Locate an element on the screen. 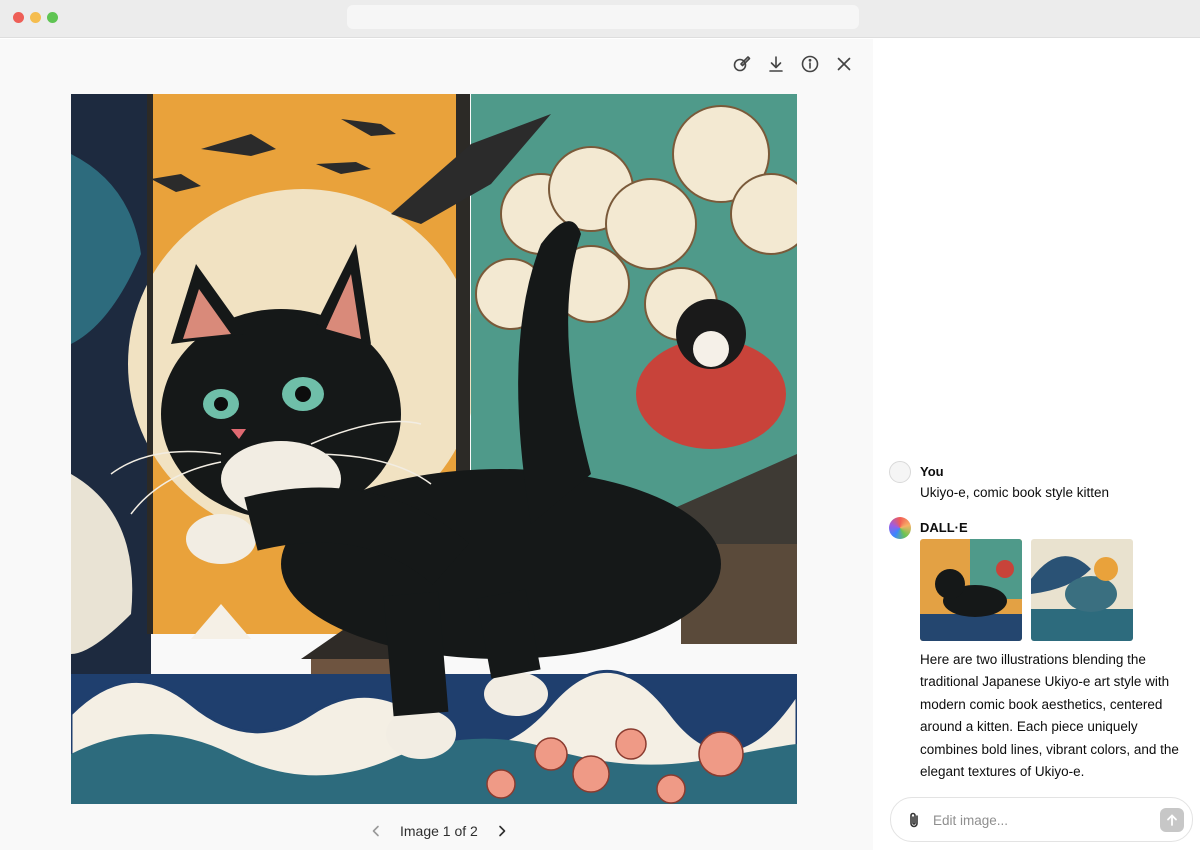 The image size is (1200, 850). paperclip-icon is located at coordinates (914, 820).